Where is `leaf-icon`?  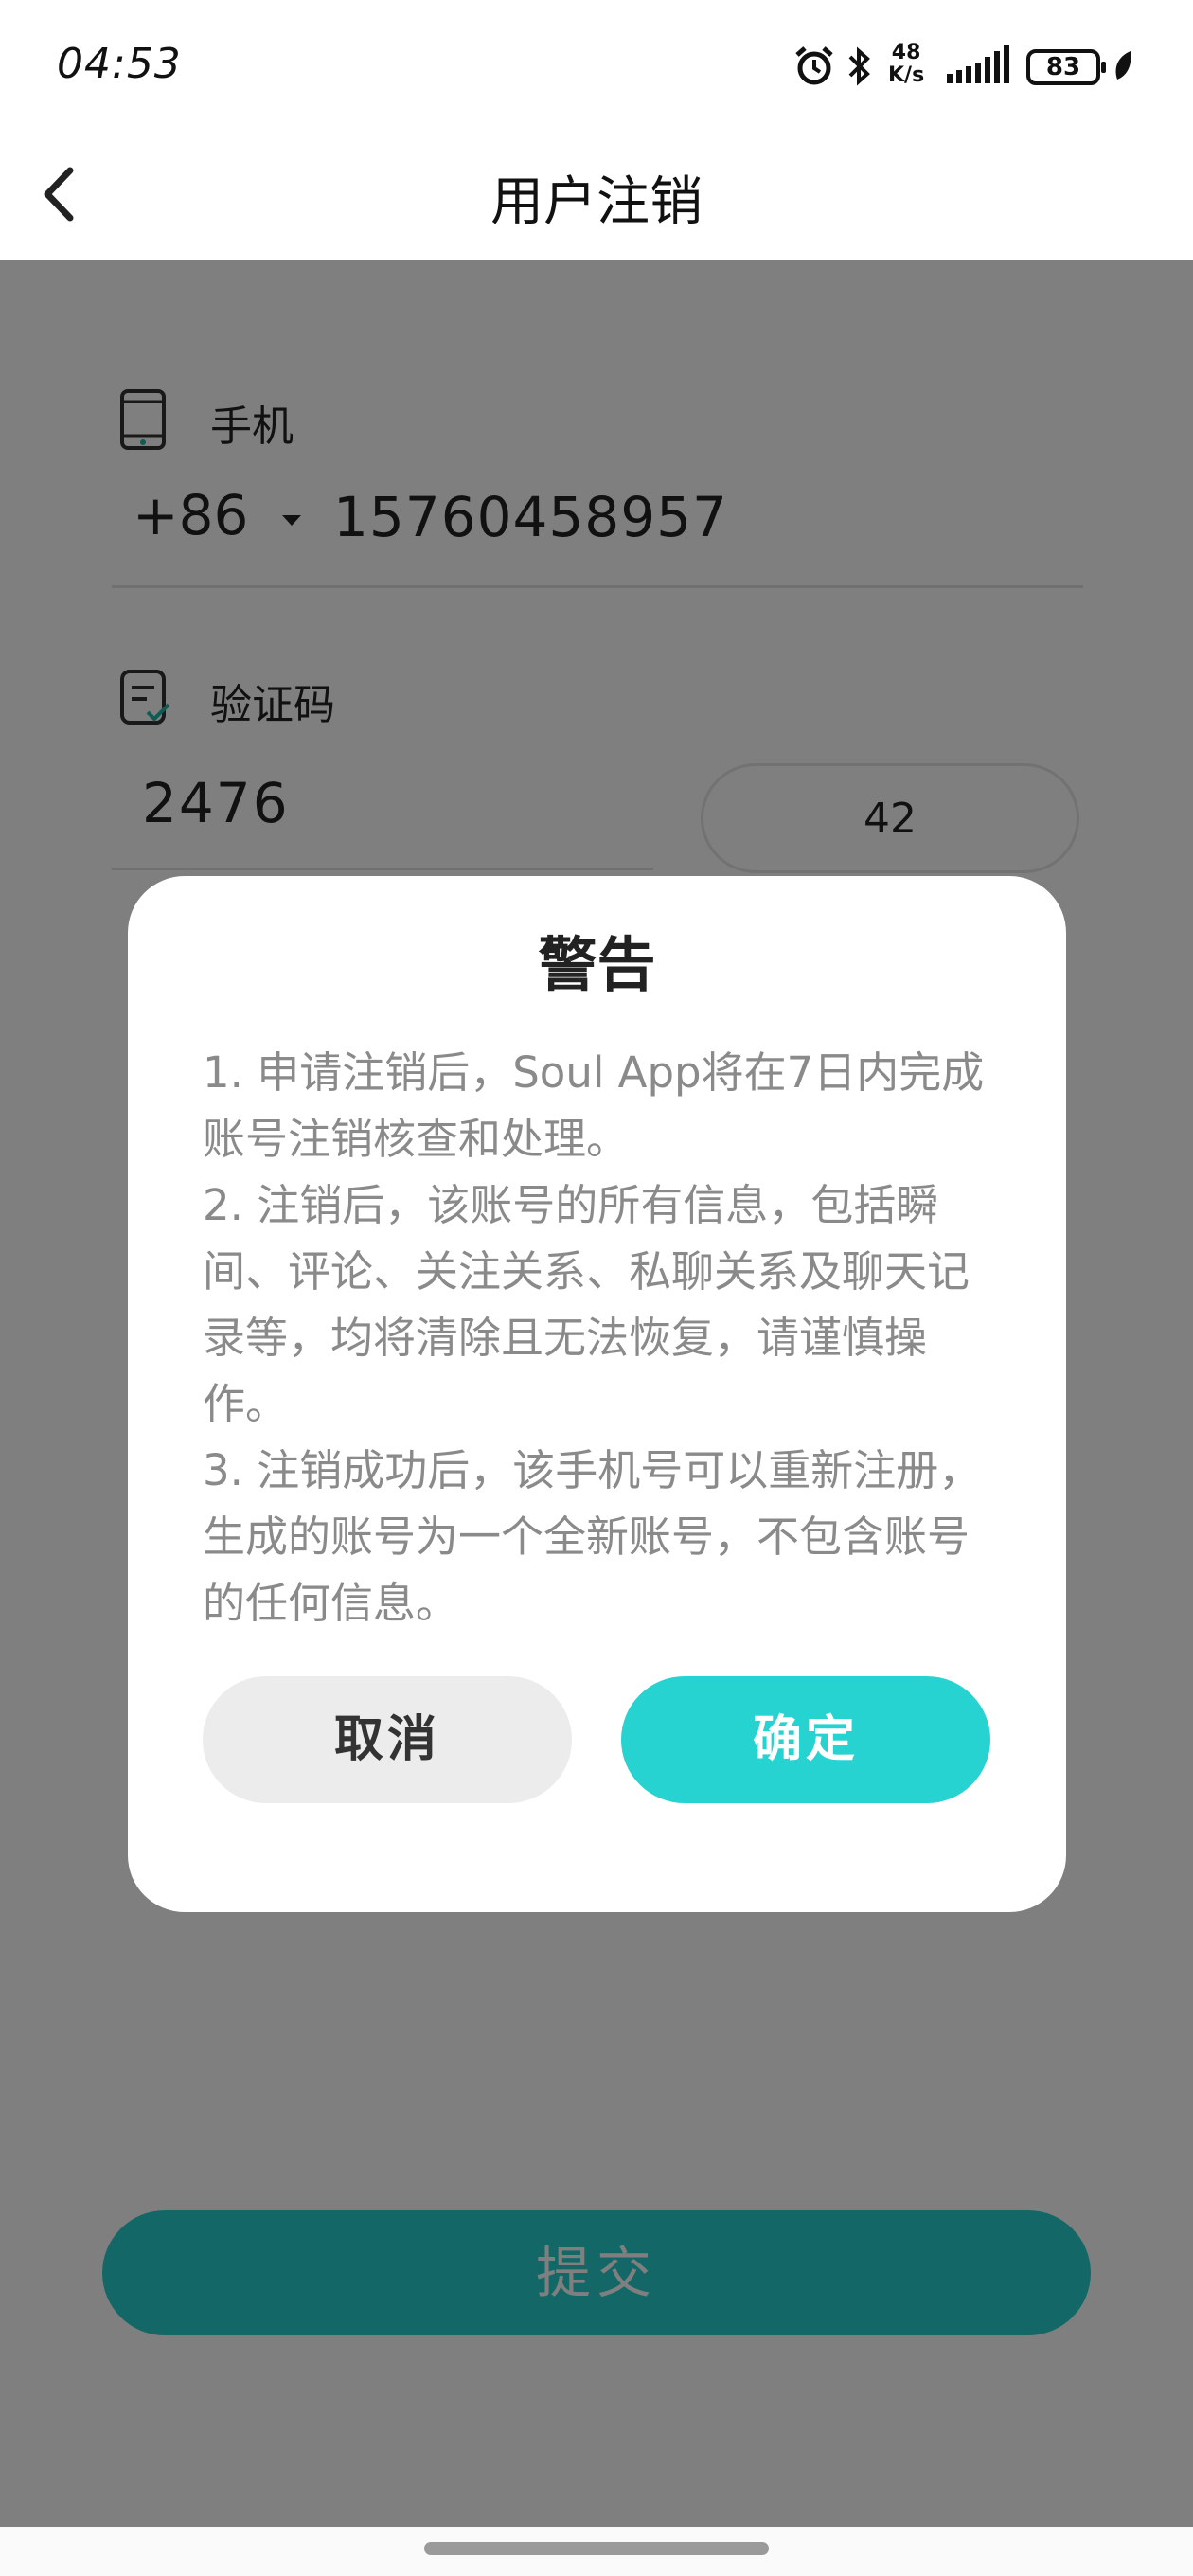 leaf-icon is located at coordinates (1123, 65).